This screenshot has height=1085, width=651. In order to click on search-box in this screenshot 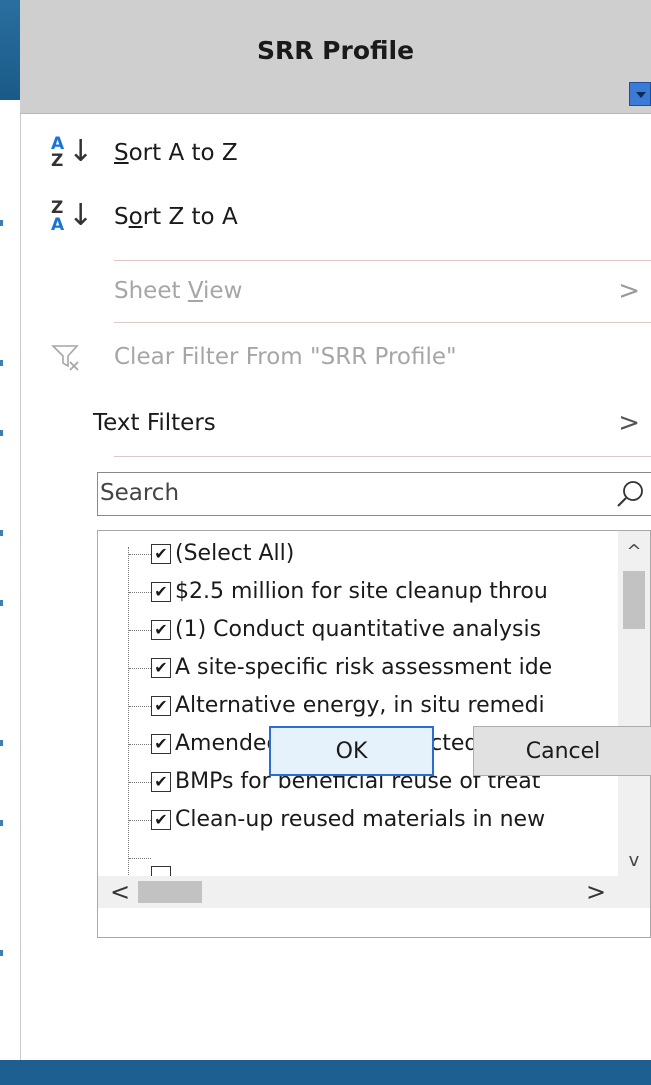, I will do `click(374, 494)`.